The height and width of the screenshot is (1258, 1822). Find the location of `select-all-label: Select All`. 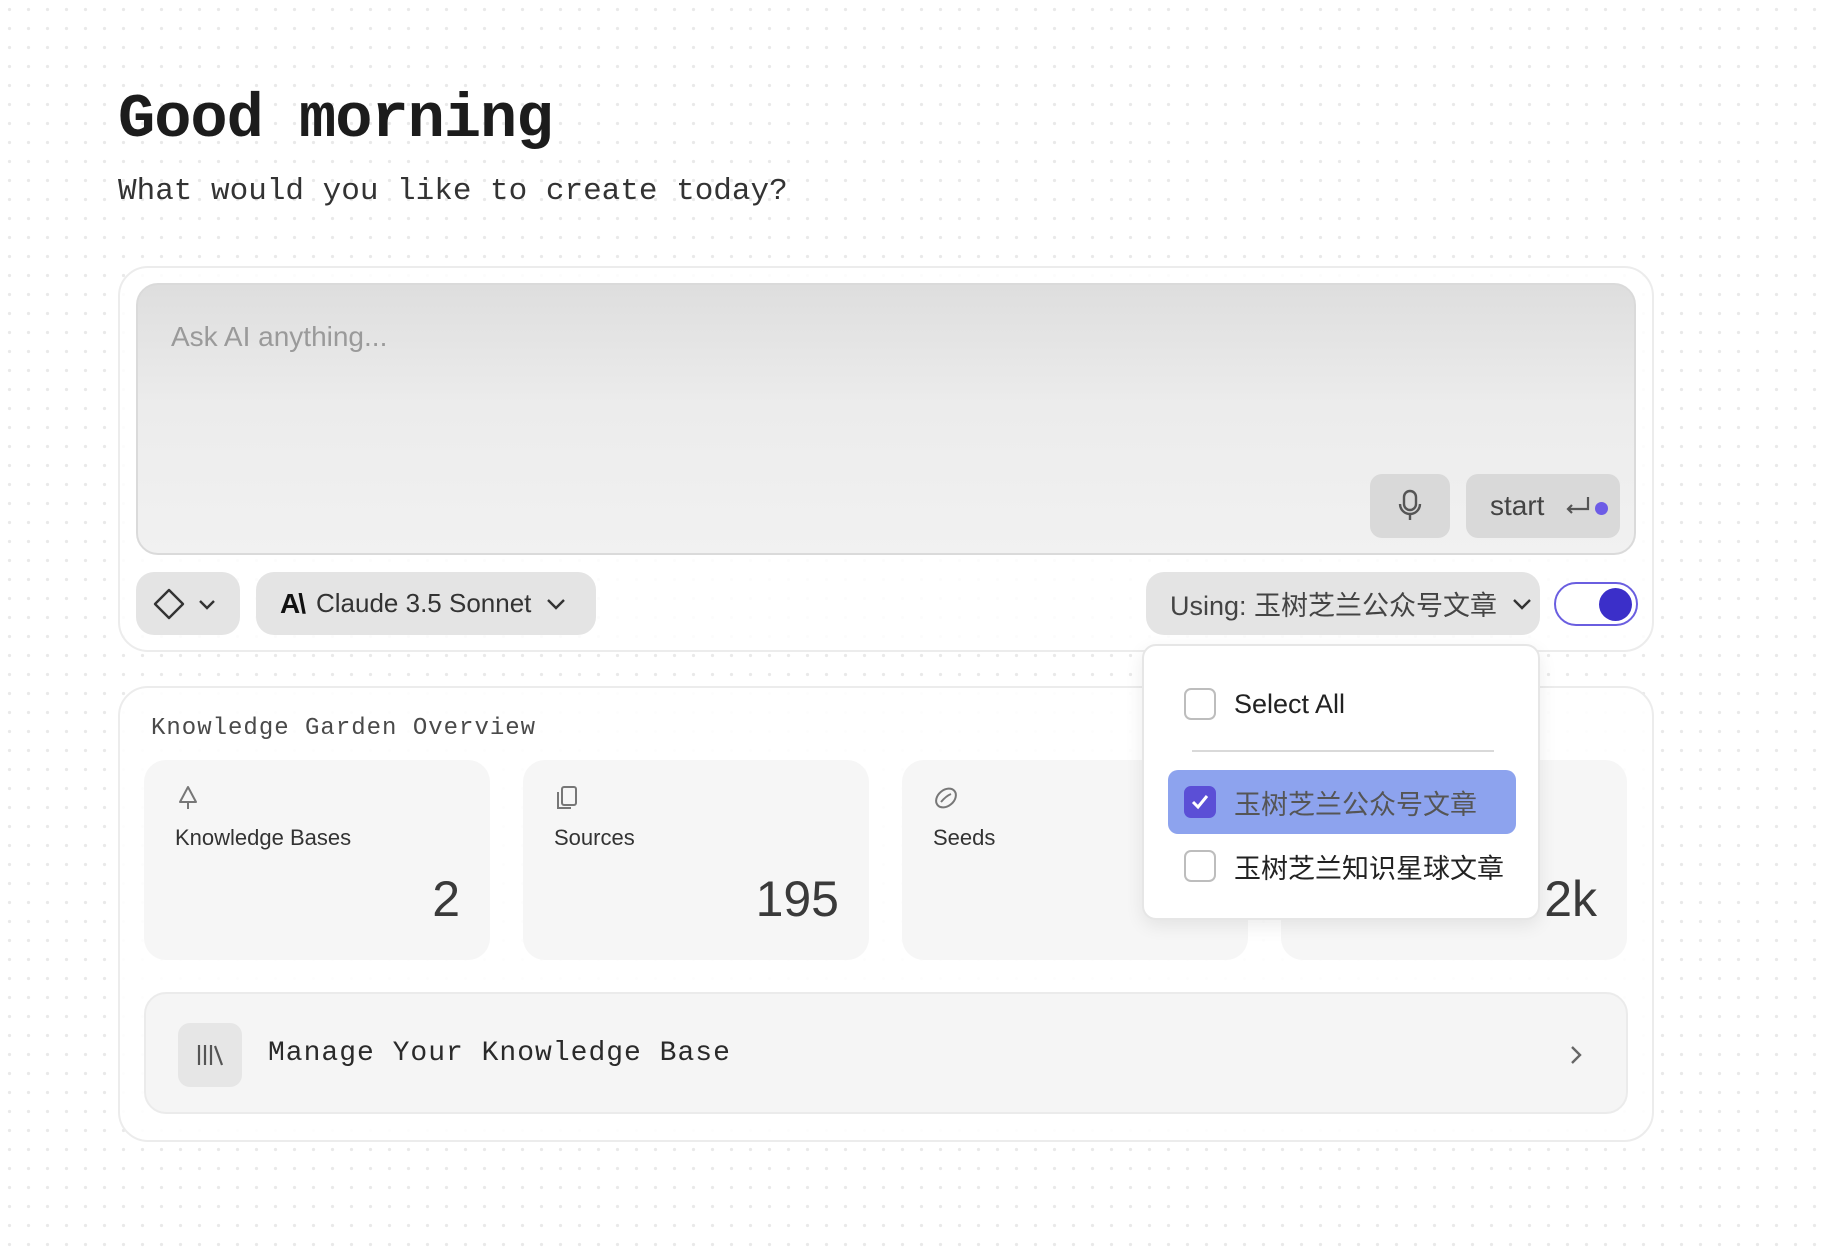

select-all-label: Select All is located at coordinates (1290, 703).